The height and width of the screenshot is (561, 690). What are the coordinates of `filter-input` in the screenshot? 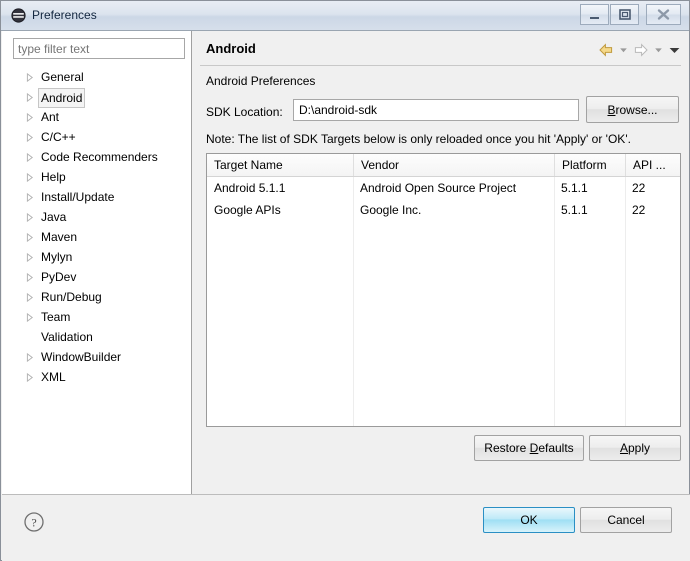 It's located at (99, 48).